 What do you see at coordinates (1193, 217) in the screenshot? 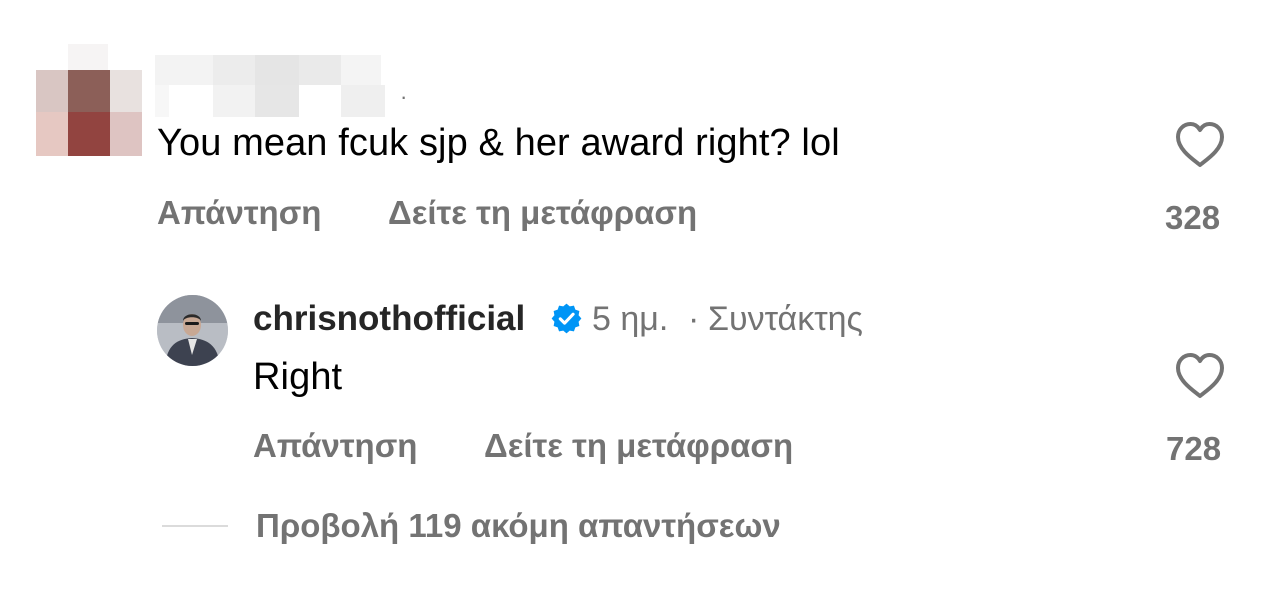
I see `like-count: 328` at bounding box center [1193, 217].